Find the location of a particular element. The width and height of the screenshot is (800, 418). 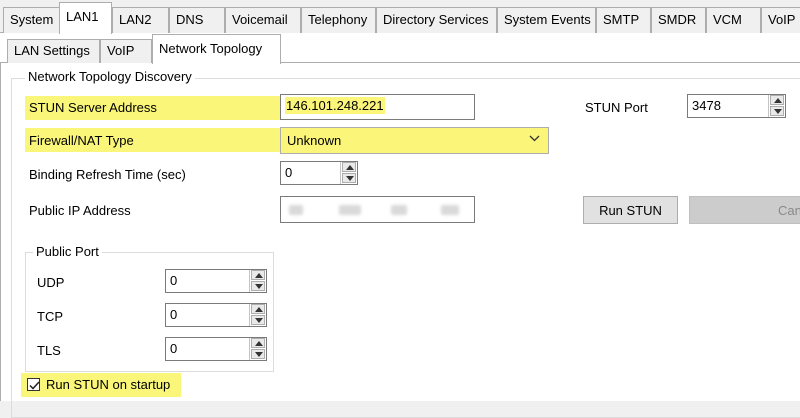

tab-lan2: LAN2 is located at coordinates (140, 20).